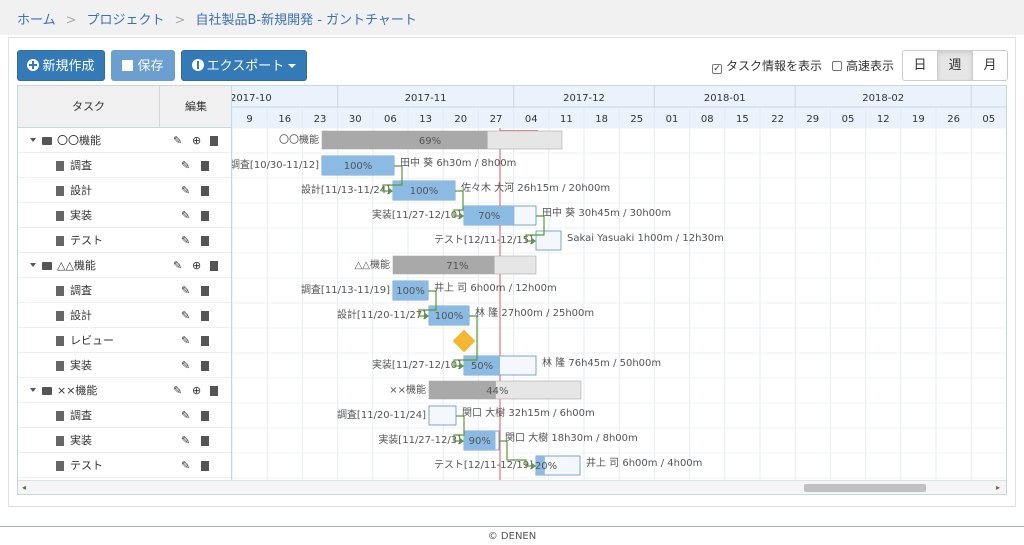 Image resolution: width=1024 pixels, height=545 pixels. I want to click on view-day-button: 日, so click(920, 65).